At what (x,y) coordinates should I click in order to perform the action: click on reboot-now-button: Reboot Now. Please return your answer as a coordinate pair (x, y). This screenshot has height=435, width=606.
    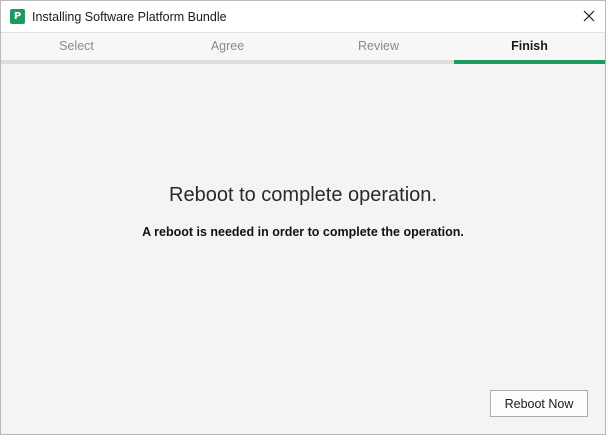
    Looking at the image, I should click on (539, 403).